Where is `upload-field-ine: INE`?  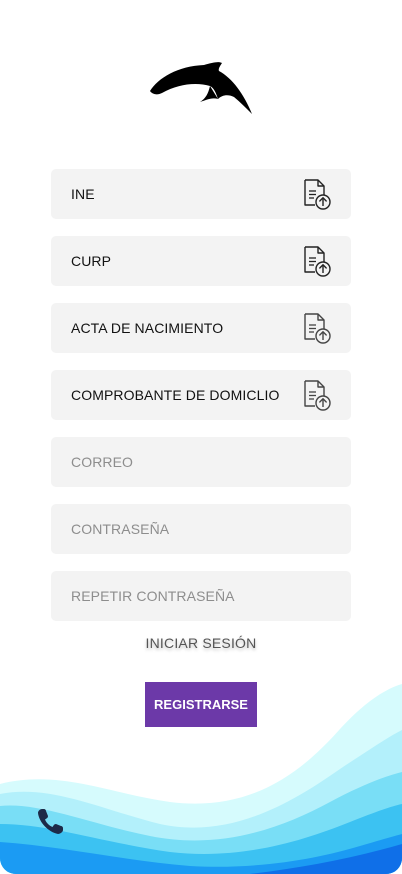 upload-field-ine: INE is located at coordinates (201, 194).